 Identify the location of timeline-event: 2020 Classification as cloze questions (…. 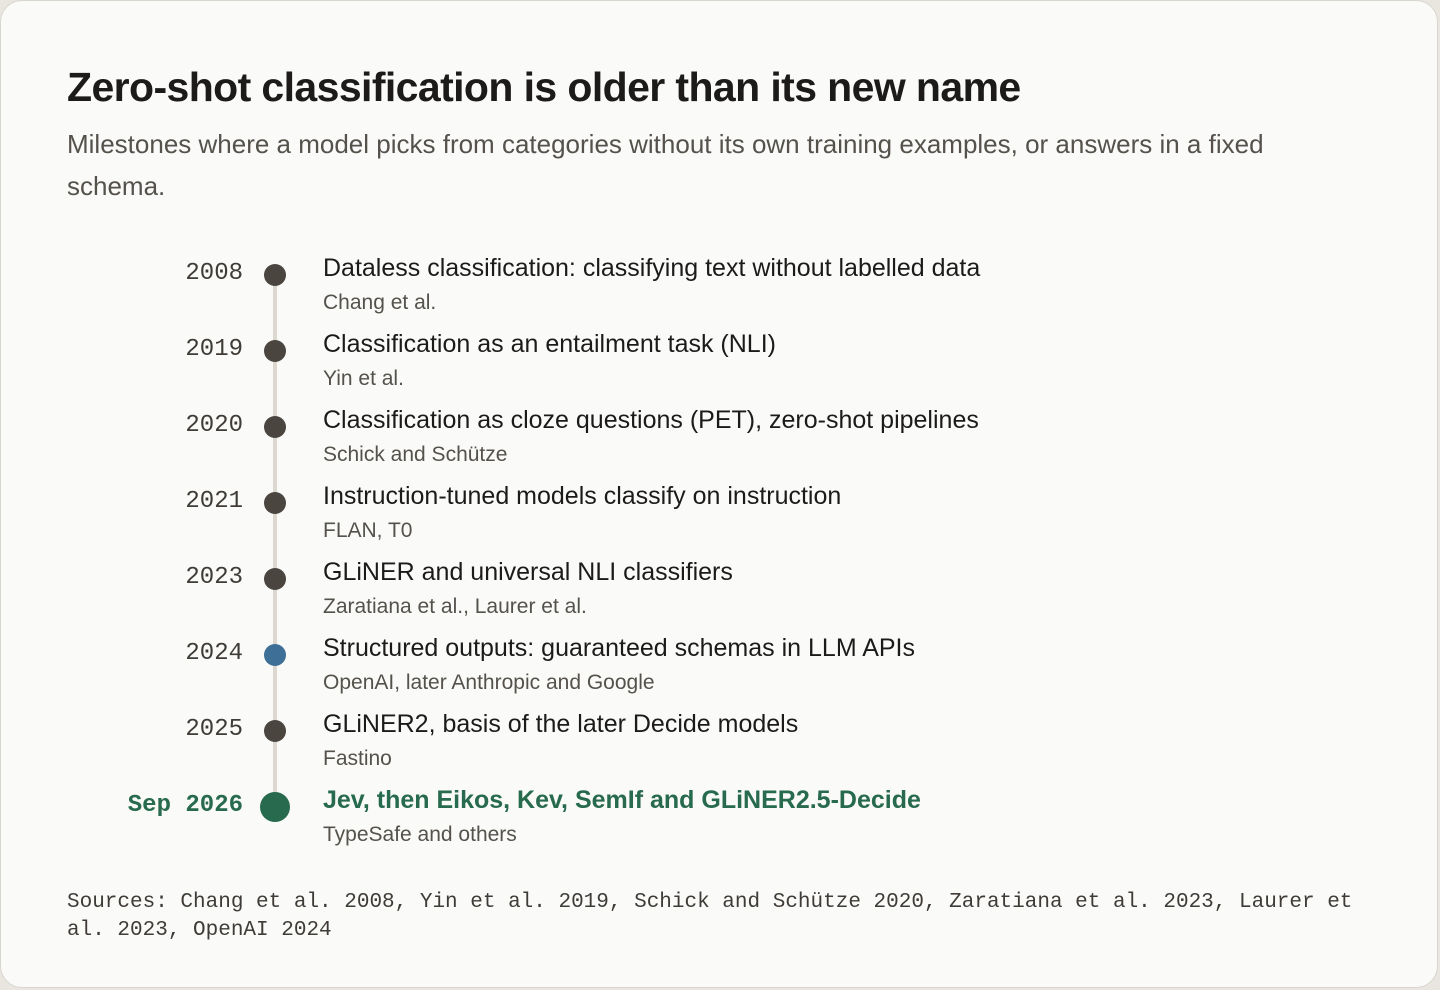
(720, 441).